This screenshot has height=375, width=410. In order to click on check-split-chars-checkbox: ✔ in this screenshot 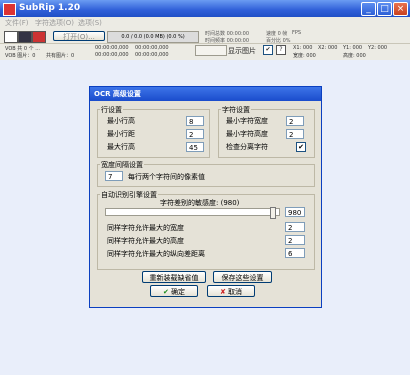, I will do `click(301, 147)`.